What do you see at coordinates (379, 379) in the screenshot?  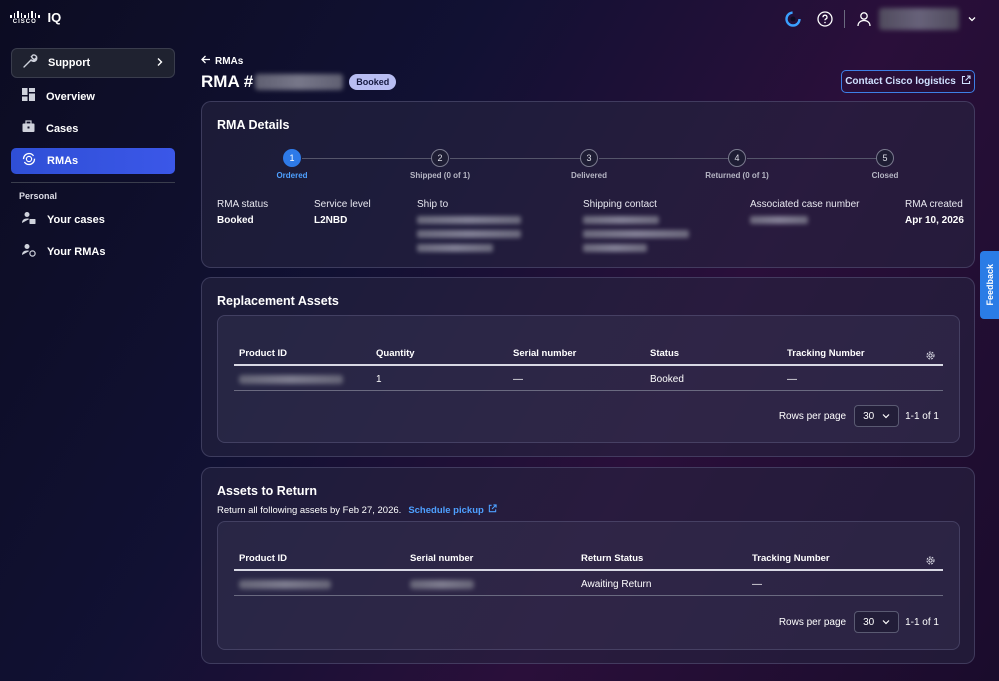 I see `quantity-cell: 1` at bounding box center [379, 379].